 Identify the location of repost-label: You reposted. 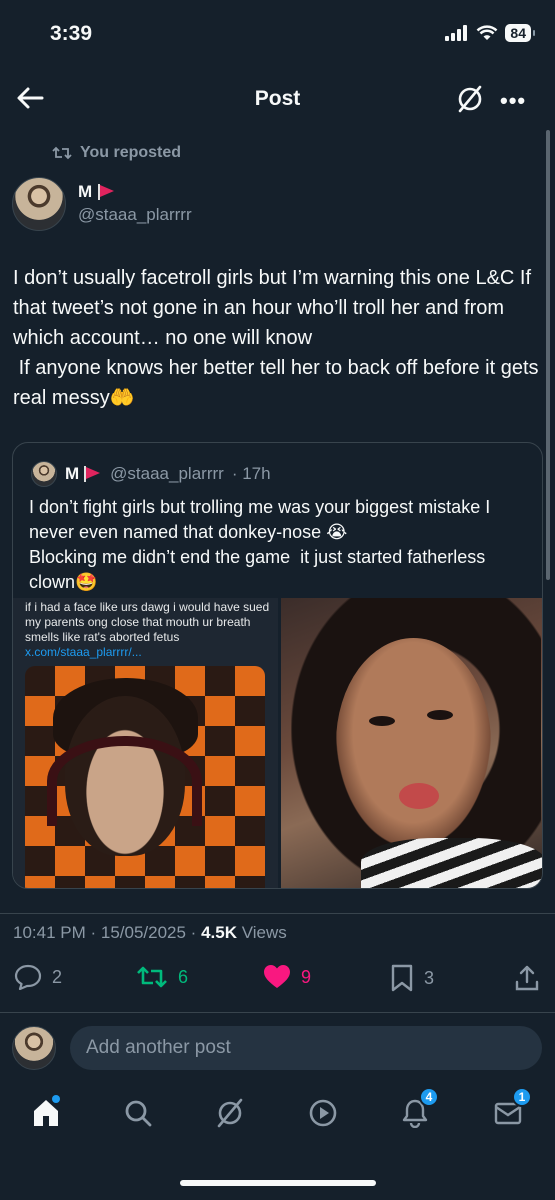
(131, 152).